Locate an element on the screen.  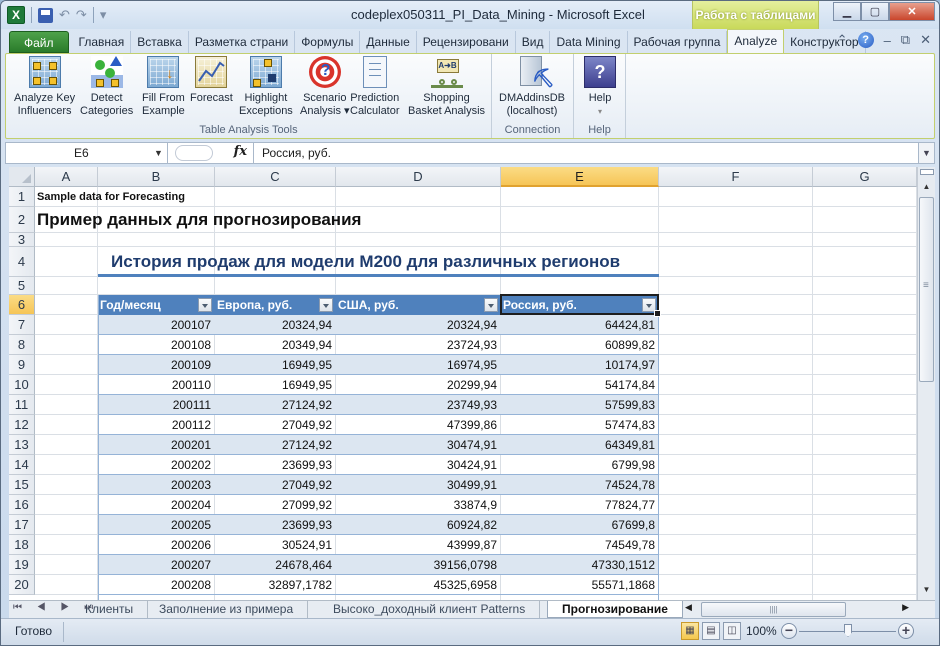
table-cell: 67699,8 is located at coordinates (580, 525).